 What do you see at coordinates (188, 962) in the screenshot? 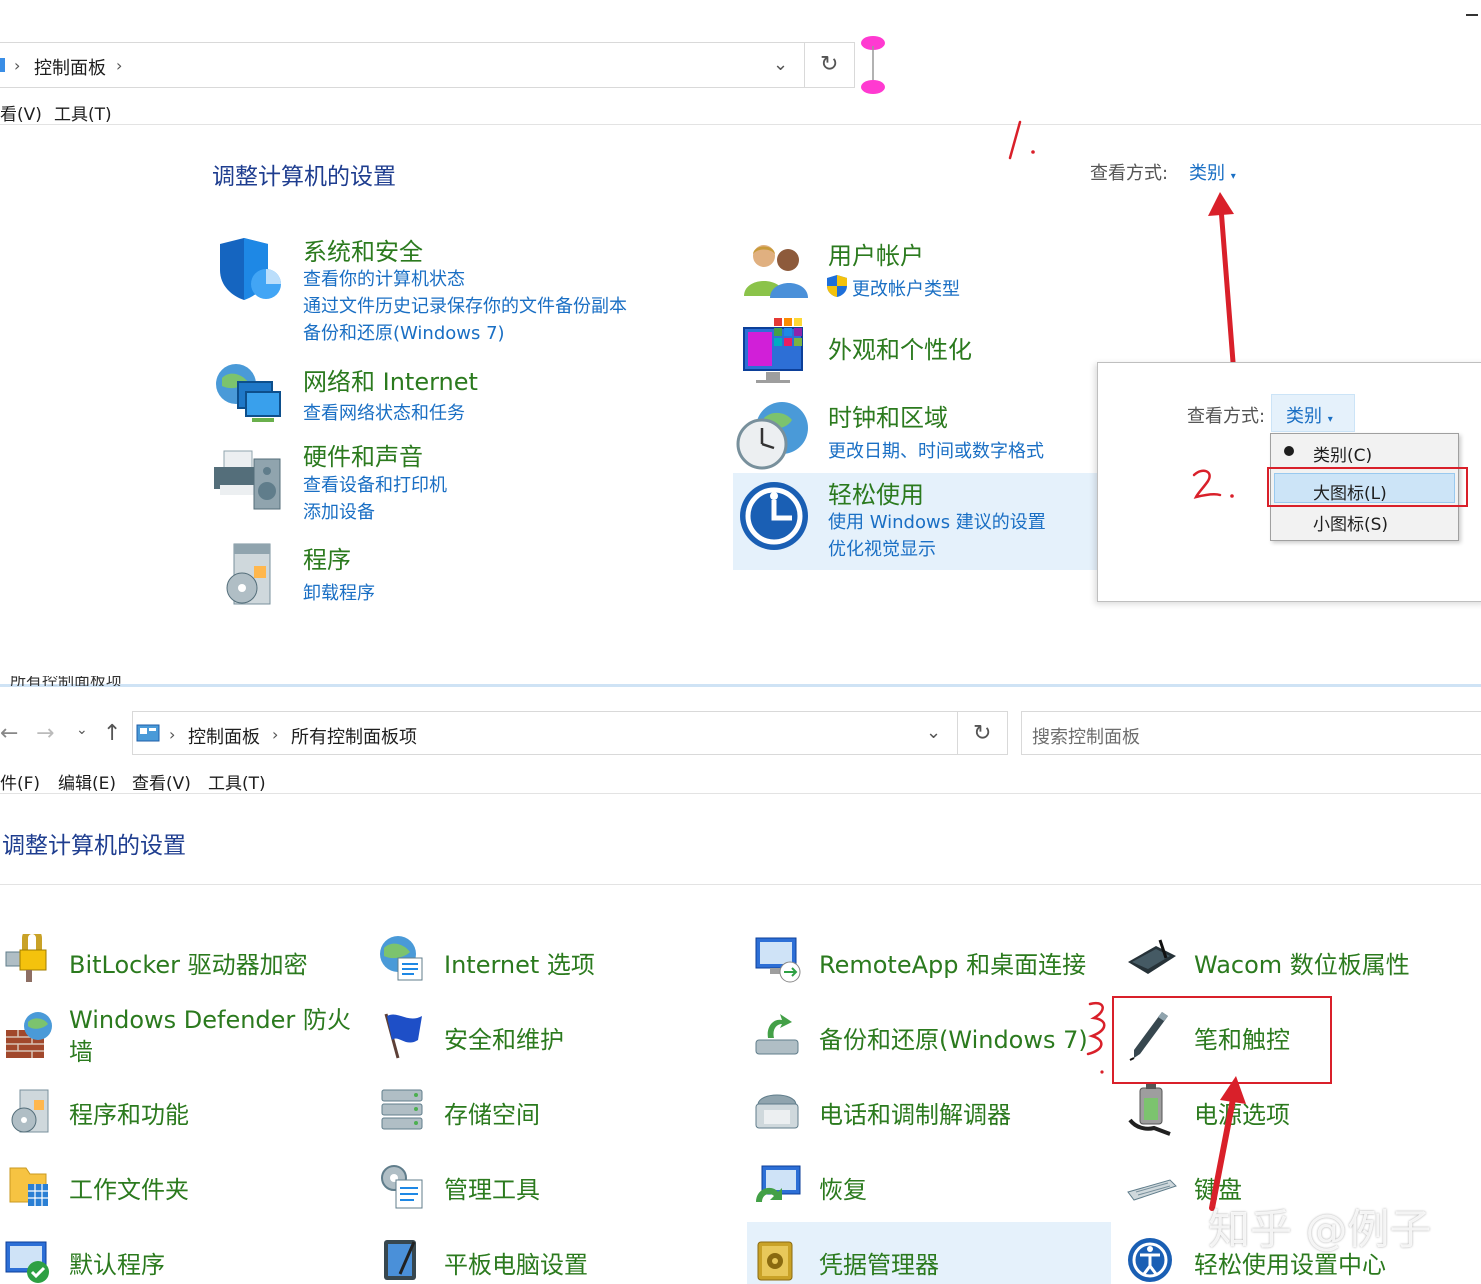
I see `item-bitlocker: BitLocker 驱动器加密` at bounding box center [188, 962].